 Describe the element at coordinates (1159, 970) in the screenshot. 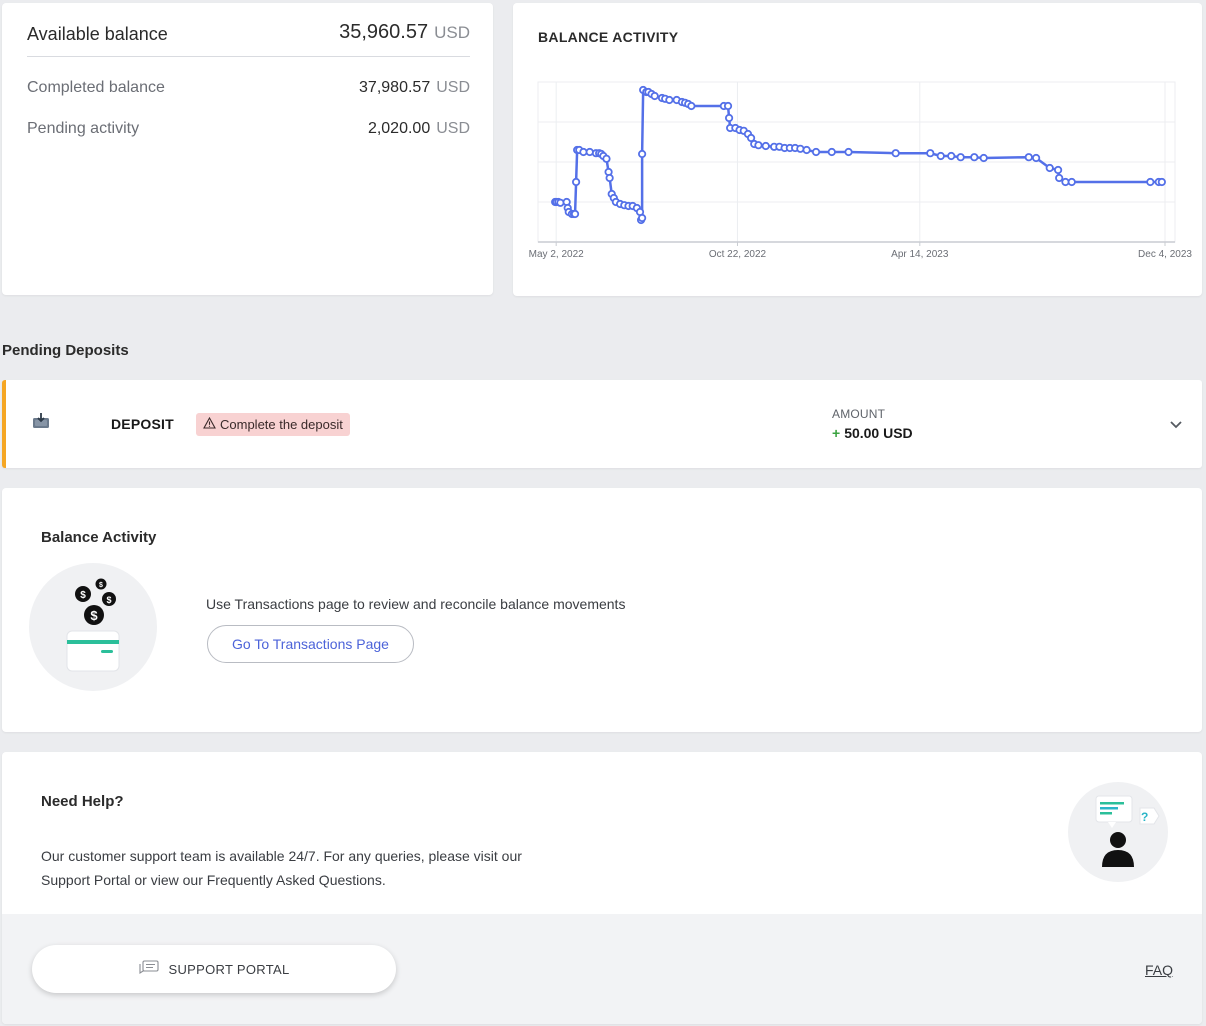

I see `faq-link: FAQ` at that location.